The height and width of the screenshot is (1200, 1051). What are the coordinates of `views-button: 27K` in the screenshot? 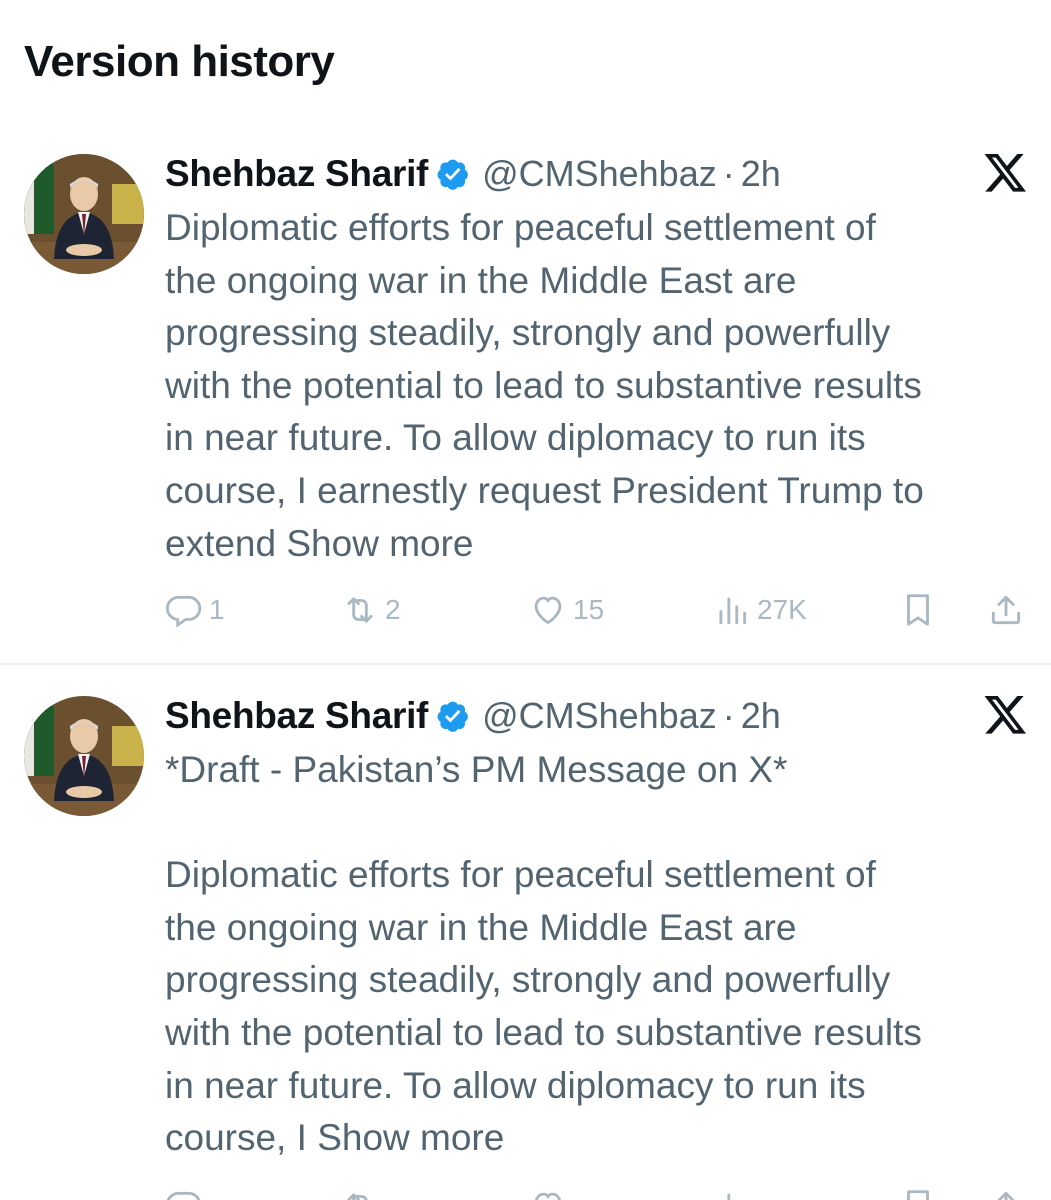 It's located at (760, 610).